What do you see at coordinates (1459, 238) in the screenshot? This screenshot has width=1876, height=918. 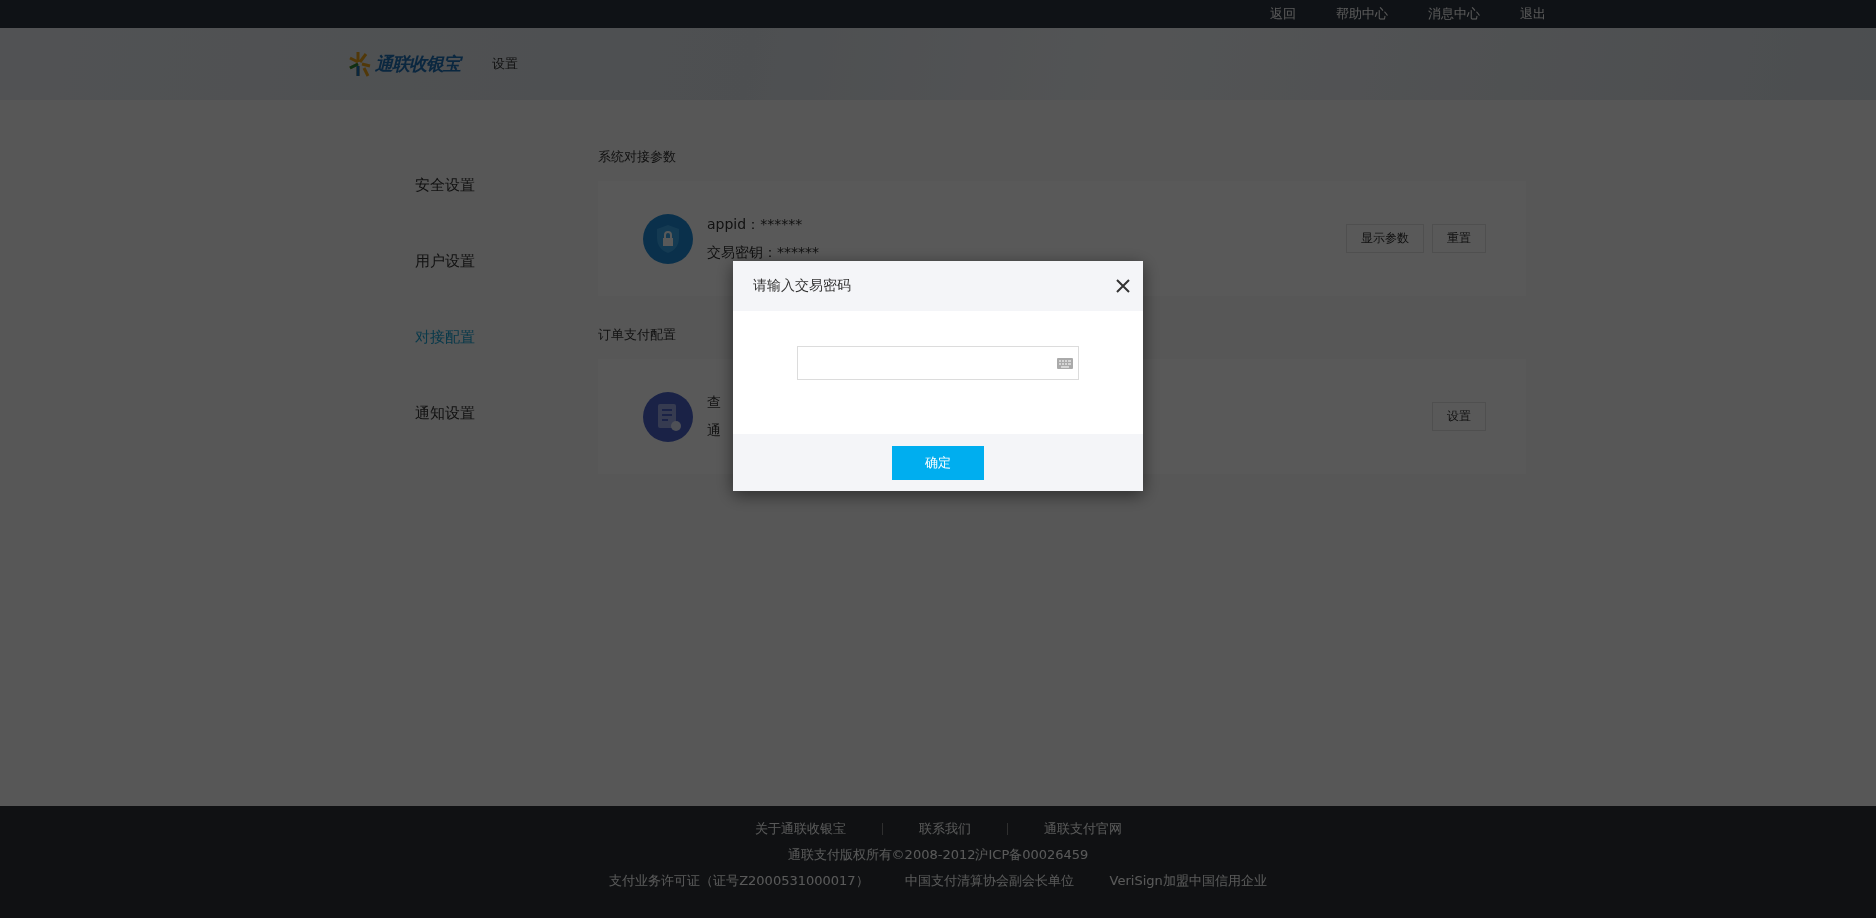 I see `card-button: 重置` at bounding box center [1459, 238].